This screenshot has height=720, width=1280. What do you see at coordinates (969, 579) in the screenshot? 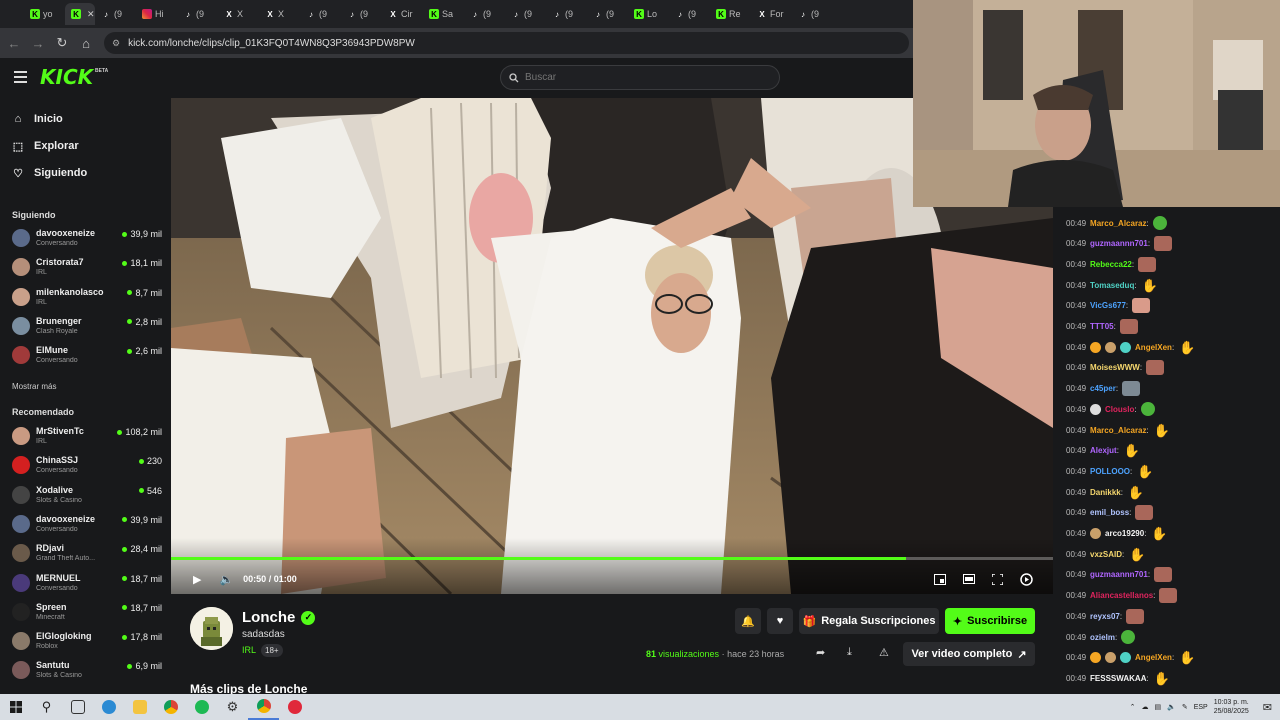
I see `theater-mode-icon` at bounding box center [969, 579].